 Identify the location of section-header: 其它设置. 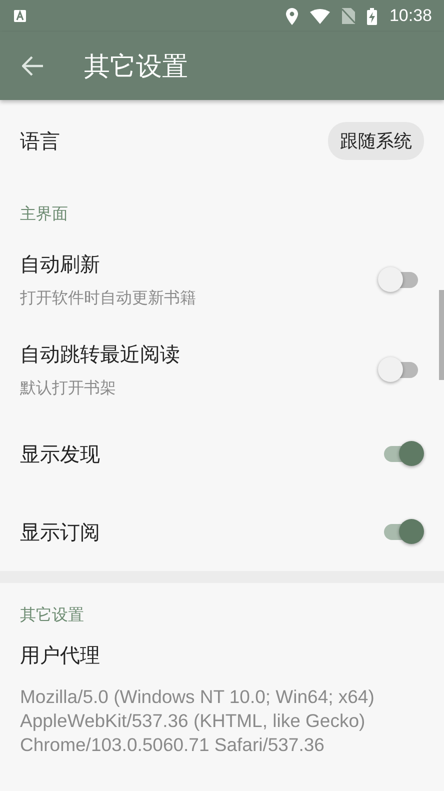
(52, 615).